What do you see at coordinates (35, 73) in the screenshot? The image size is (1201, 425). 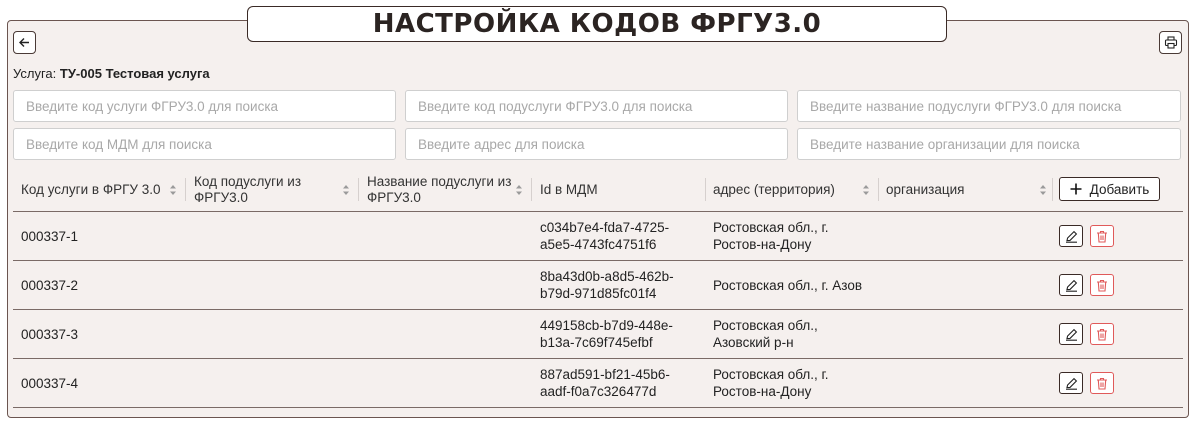 I see `service-label: Услуга:` at bounding box center [35, 73].